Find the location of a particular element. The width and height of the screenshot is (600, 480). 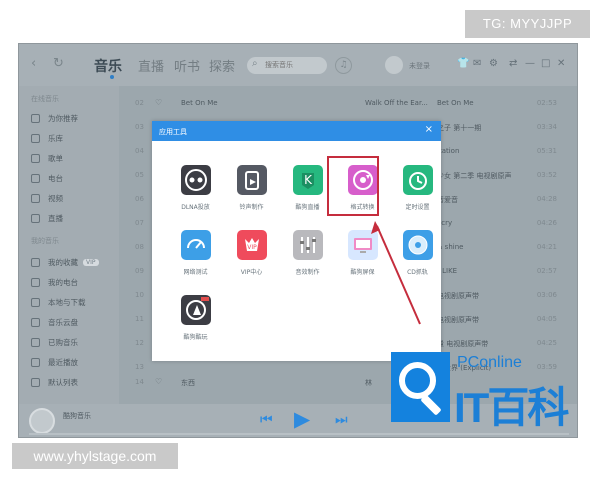

tool-timer-button: 定时设置 is located at coordinates (417, 188).